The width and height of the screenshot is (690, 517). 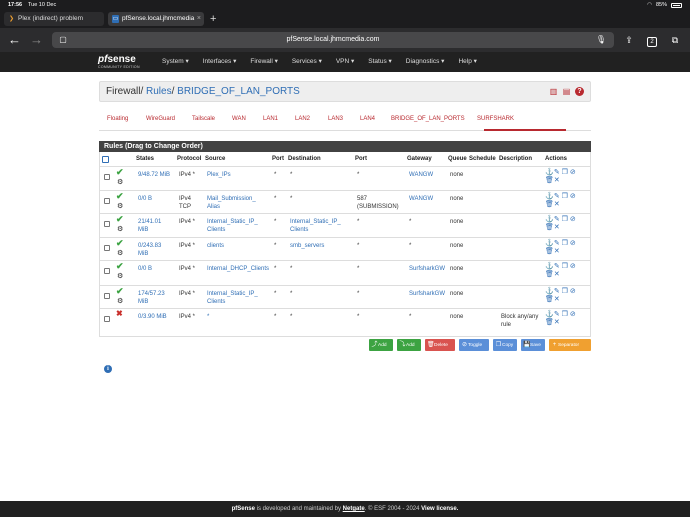 I want to click on breadcrumb-rules: Rules, so click(x=159, y=91).